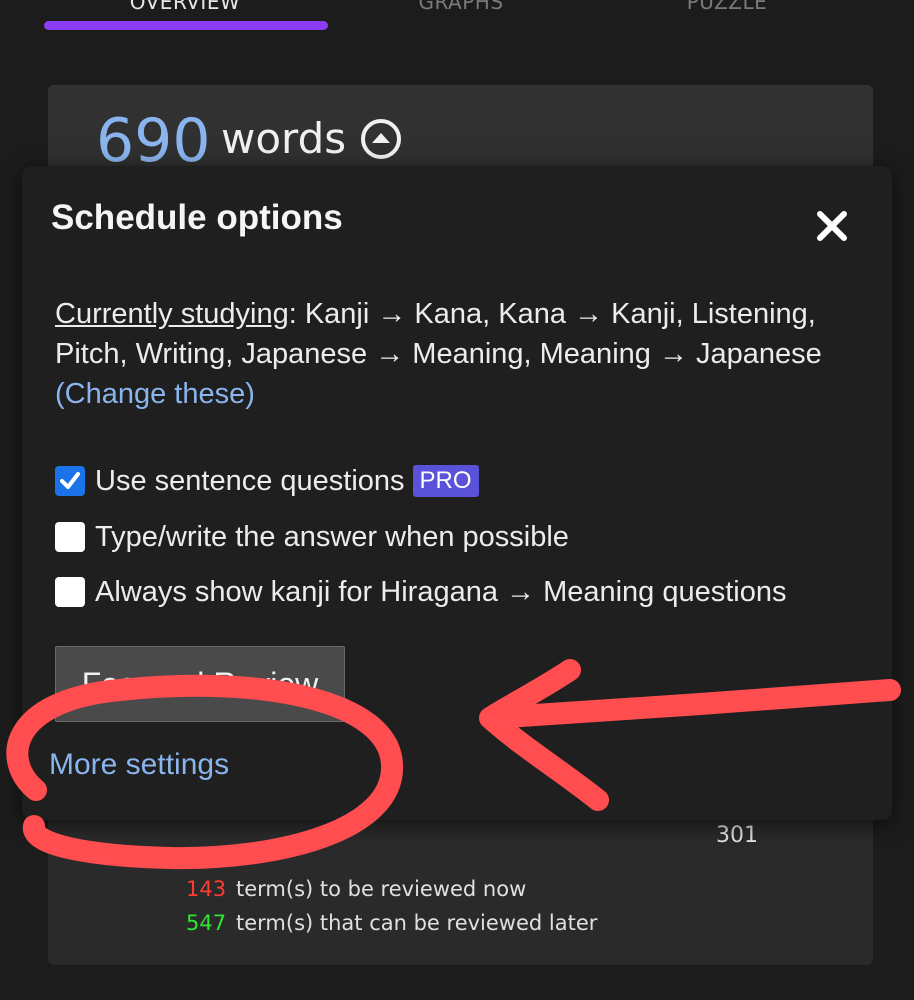 Image resolution: width=914 pixels, height=1000 pixels. Describe the element at coordinates (155, 394) in the screenshot. I see `change-these-link: (Change these)` at that location.